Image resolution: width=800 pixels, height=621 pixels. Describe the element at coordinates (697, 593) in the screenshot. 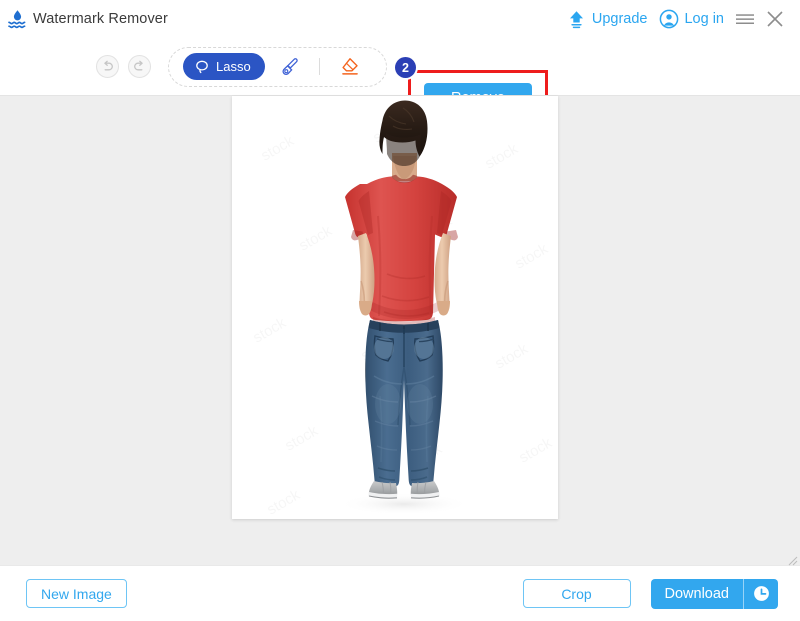

I see `download-label: Download` at that location.